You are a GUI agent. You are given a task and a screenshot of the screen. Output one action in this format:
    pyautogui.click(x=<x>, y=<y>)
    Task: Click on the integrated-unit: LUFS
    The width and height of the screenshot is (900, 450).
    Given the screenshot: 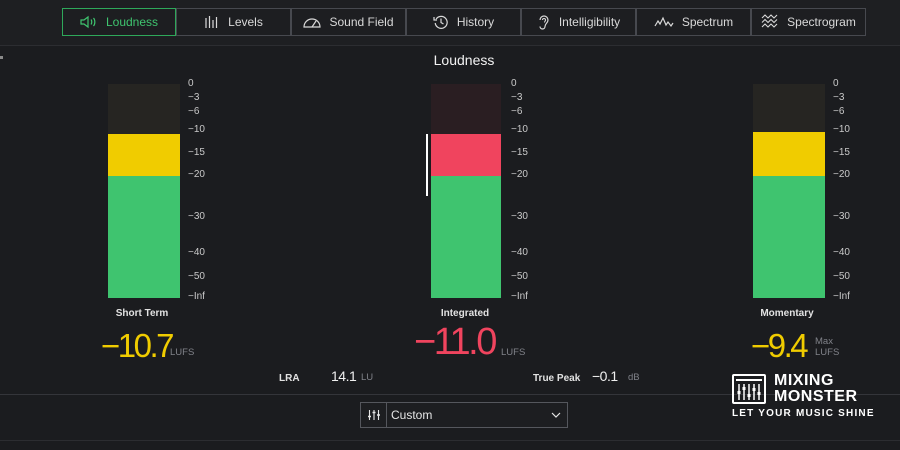 What is the action you would take?
    pyautogui.click(x=513, y=352)
    